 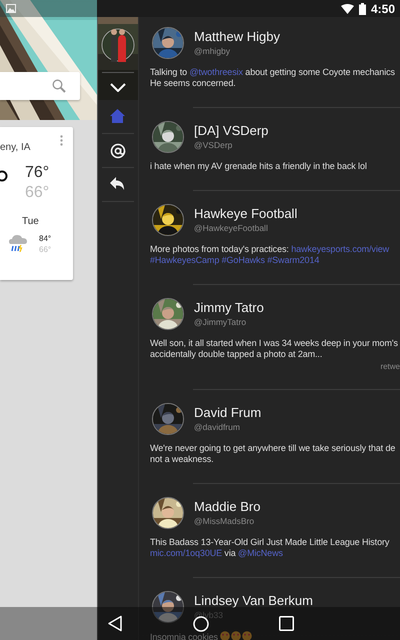 I want to click on user-handle: @VSDerp, so click(x=214, y=145).